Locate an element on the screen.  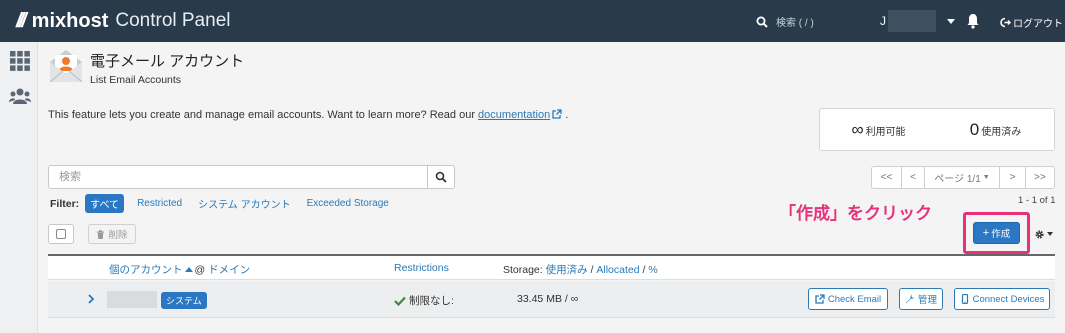
delete-label: 削除 is located at coordinates (118, 235).